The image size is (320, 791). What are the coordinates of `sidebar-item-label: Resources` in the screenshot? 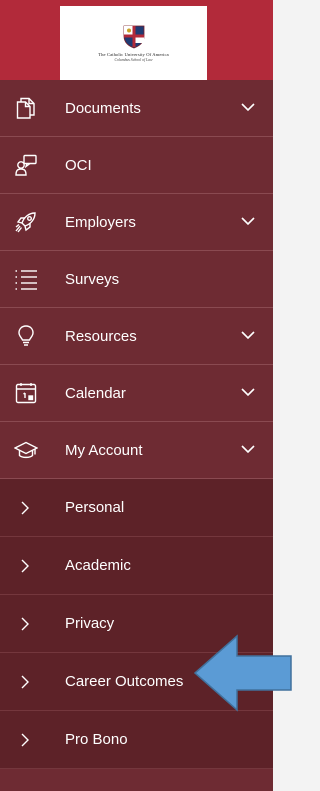 It's located at (101, 336).